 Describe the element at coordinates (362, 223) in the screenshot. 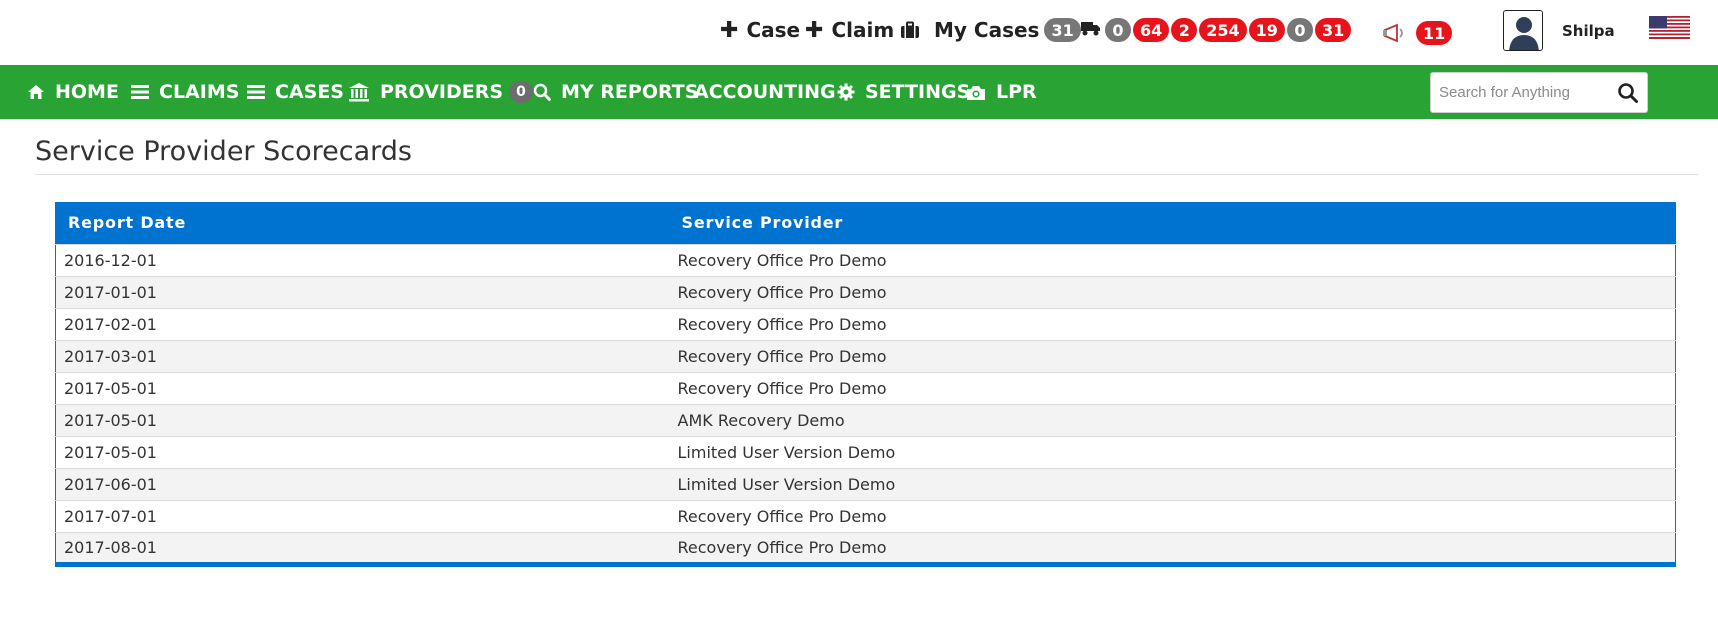

I see `column-header-report-date: Report Date` at that location.